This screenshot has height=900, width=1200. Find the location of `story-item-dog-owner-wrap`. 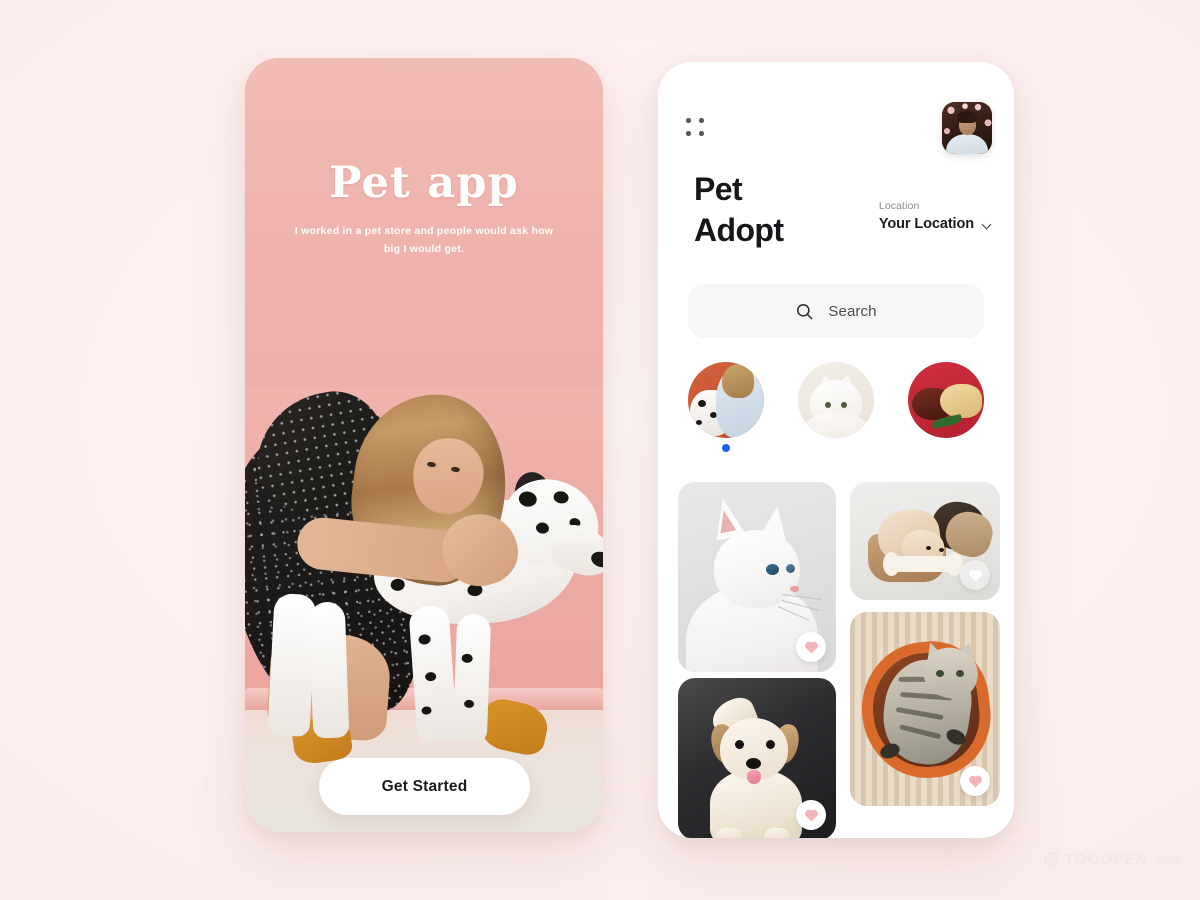

story-item-dog-owner-wrap is located at coordinates (726, 407).